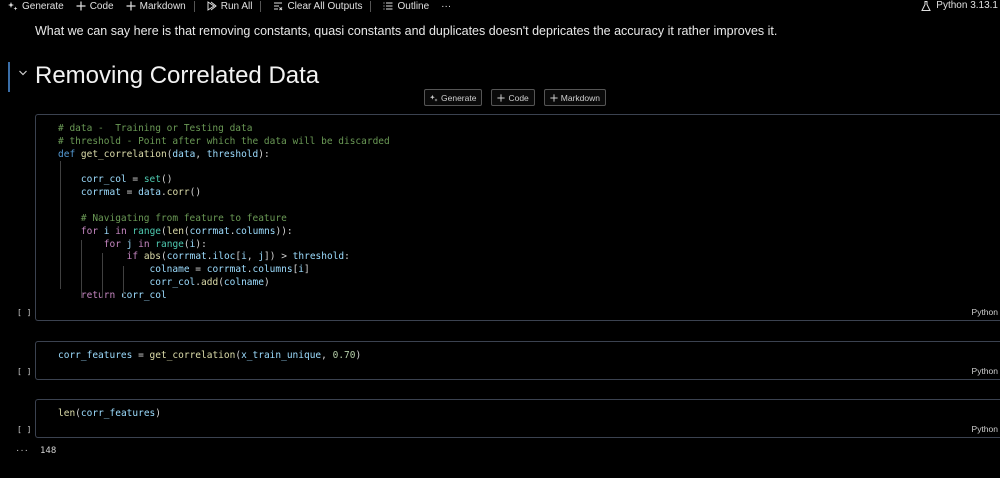 This screenshot has width=1000, height=478. I want to click on insert-markdown-button: Markdown, so click(574, 97).